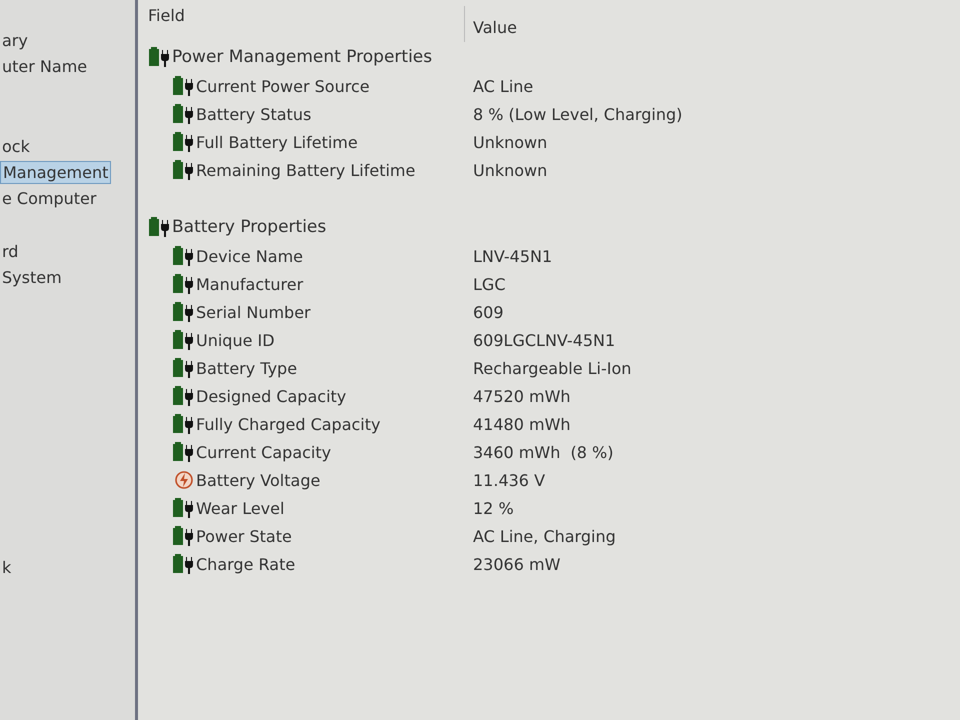  I want to click on field-label: Remaining Battery Lifetime, so click(306, 170).